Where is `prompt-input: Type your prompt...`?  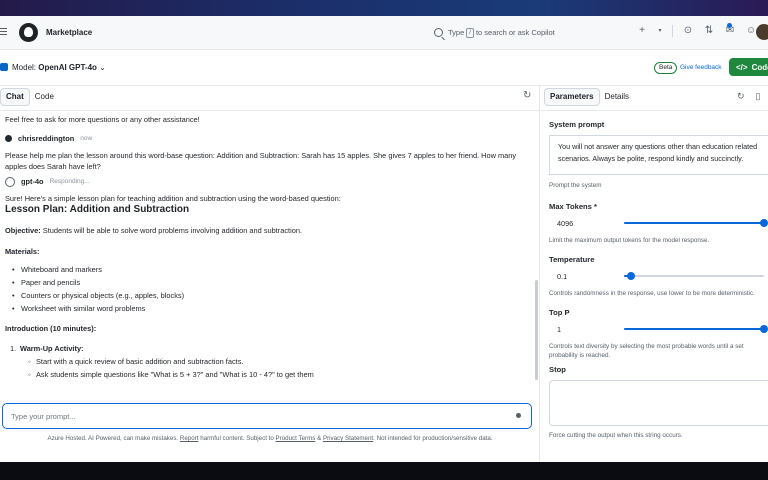
prompt-input: Type your prompt... is located at coordinates (267, 416).